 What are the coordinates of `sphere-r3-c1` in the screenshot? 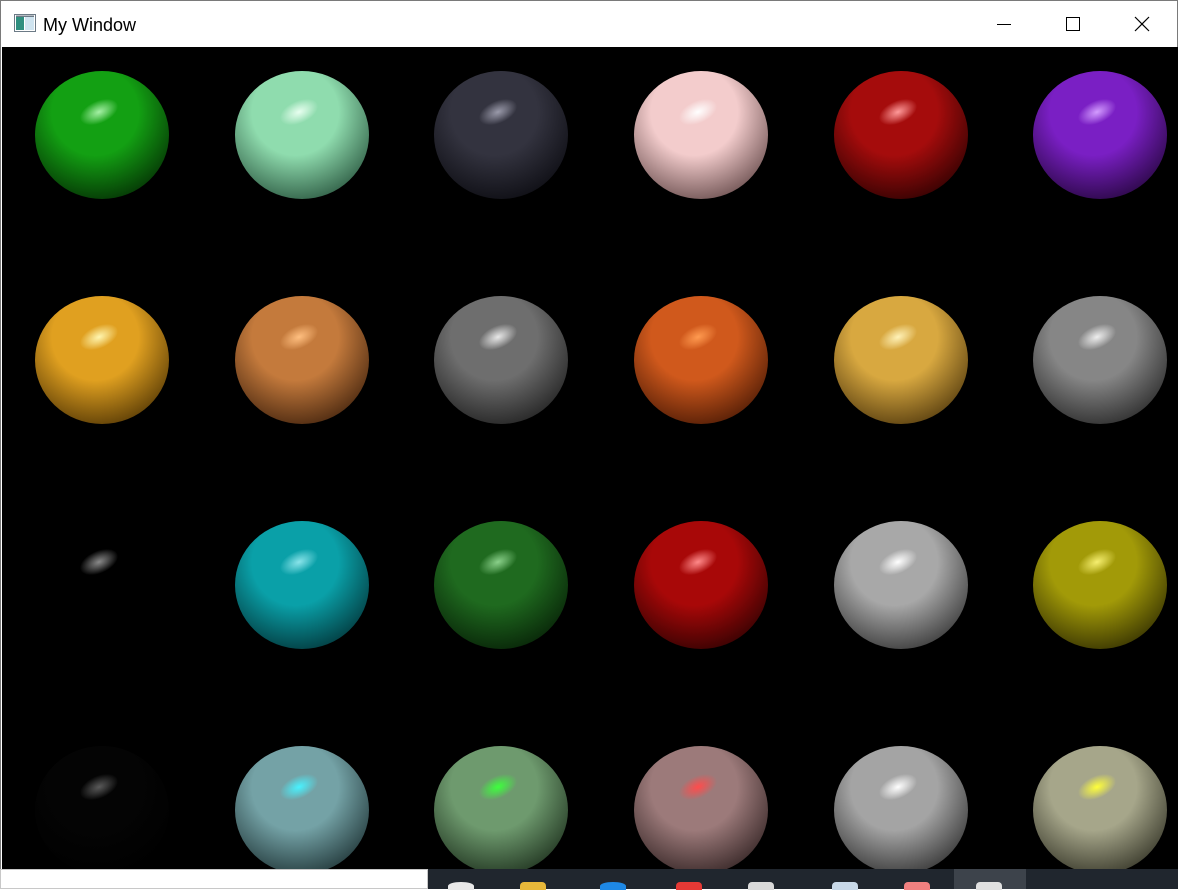 It's located at (102, 585).